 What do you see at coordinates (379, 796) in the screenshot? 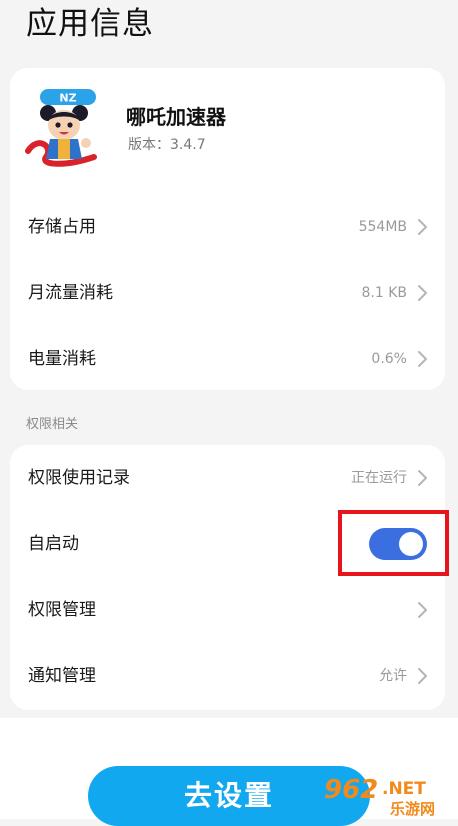
I see `watermark-logo: 962 .NET 乐游网` at bounding box center [379, 796].